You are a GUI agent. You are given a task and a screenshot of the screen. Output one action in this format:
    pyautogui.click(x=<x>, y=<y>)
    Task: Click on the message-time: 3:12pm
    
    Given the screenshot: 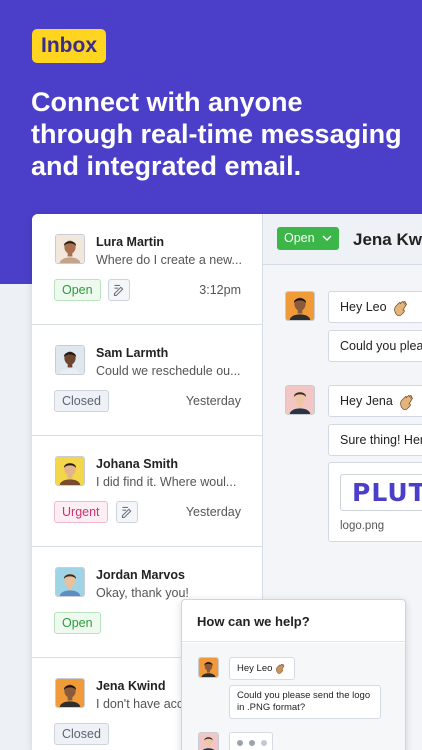 What is the action you would take?
    pyautogui.click(x=220, y=290)
    